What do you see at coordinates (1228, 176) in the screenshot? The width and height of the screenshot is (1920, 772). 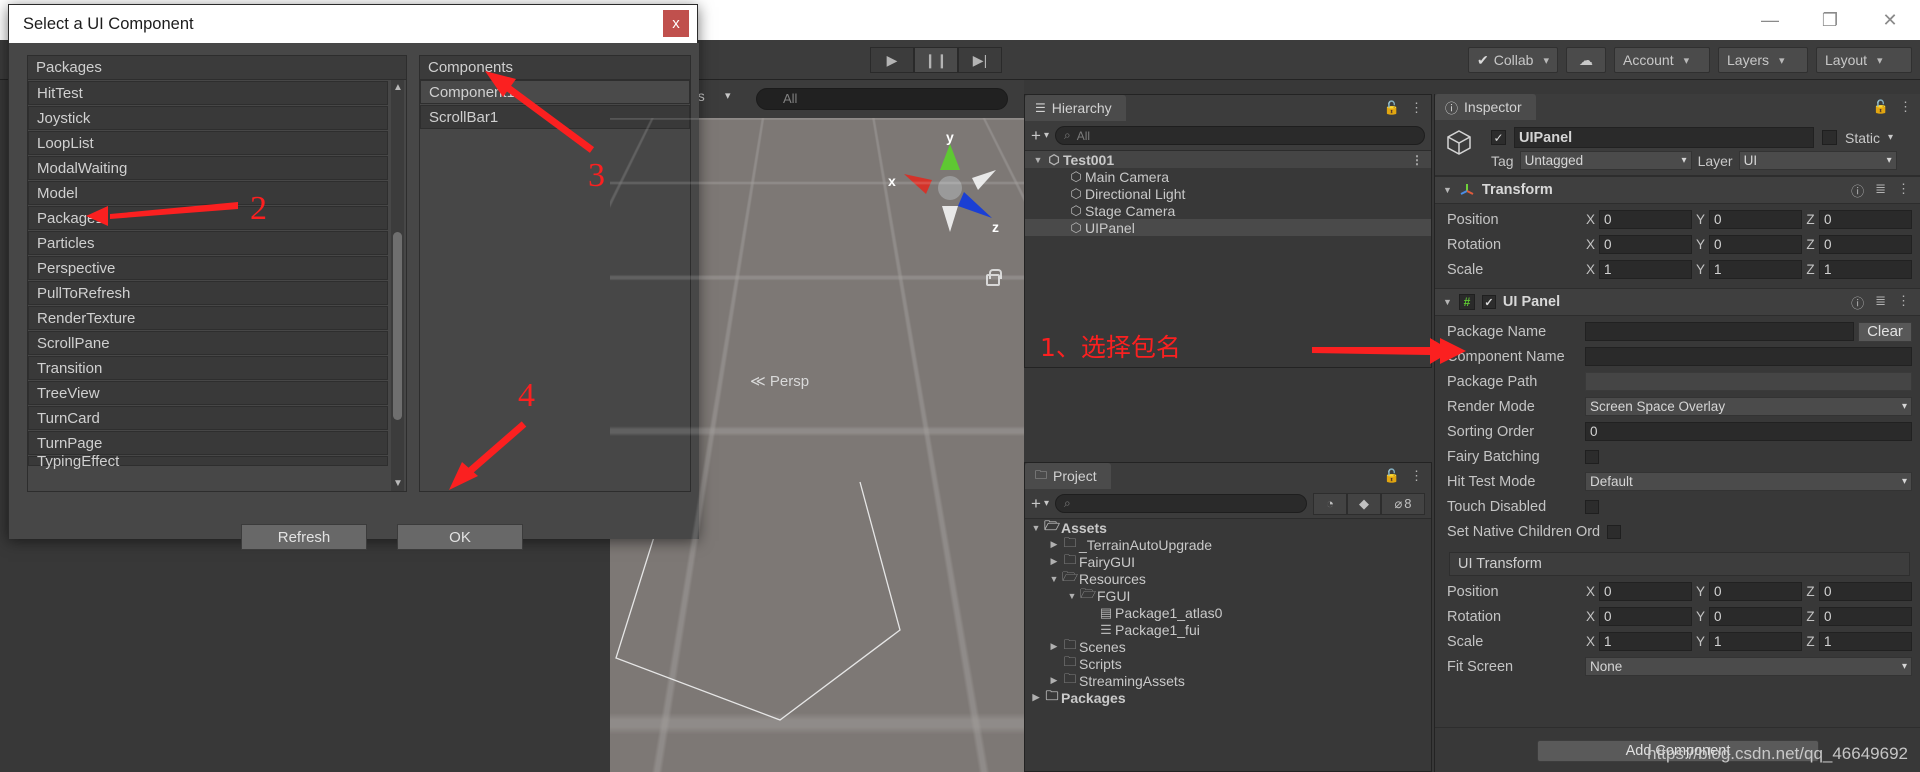 I see `hierarchy-item-main-camera: ⬡ Main Camera` at bounding box center [1228, 176].